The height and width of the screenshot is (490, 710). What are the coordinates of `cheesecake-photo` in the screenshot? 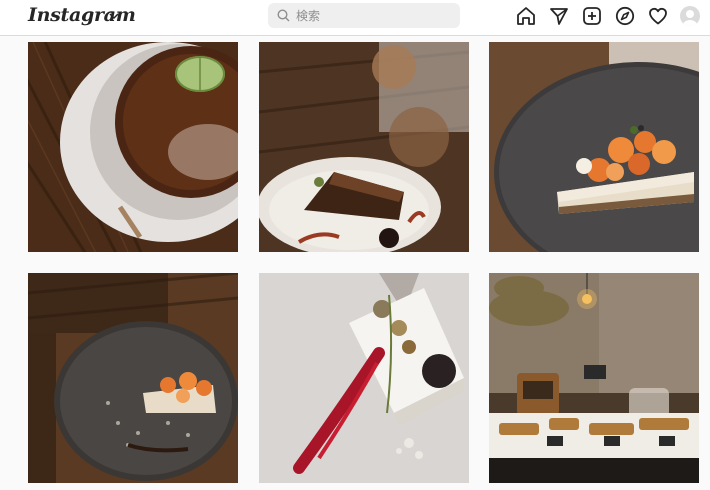 It's located at (364, 378).